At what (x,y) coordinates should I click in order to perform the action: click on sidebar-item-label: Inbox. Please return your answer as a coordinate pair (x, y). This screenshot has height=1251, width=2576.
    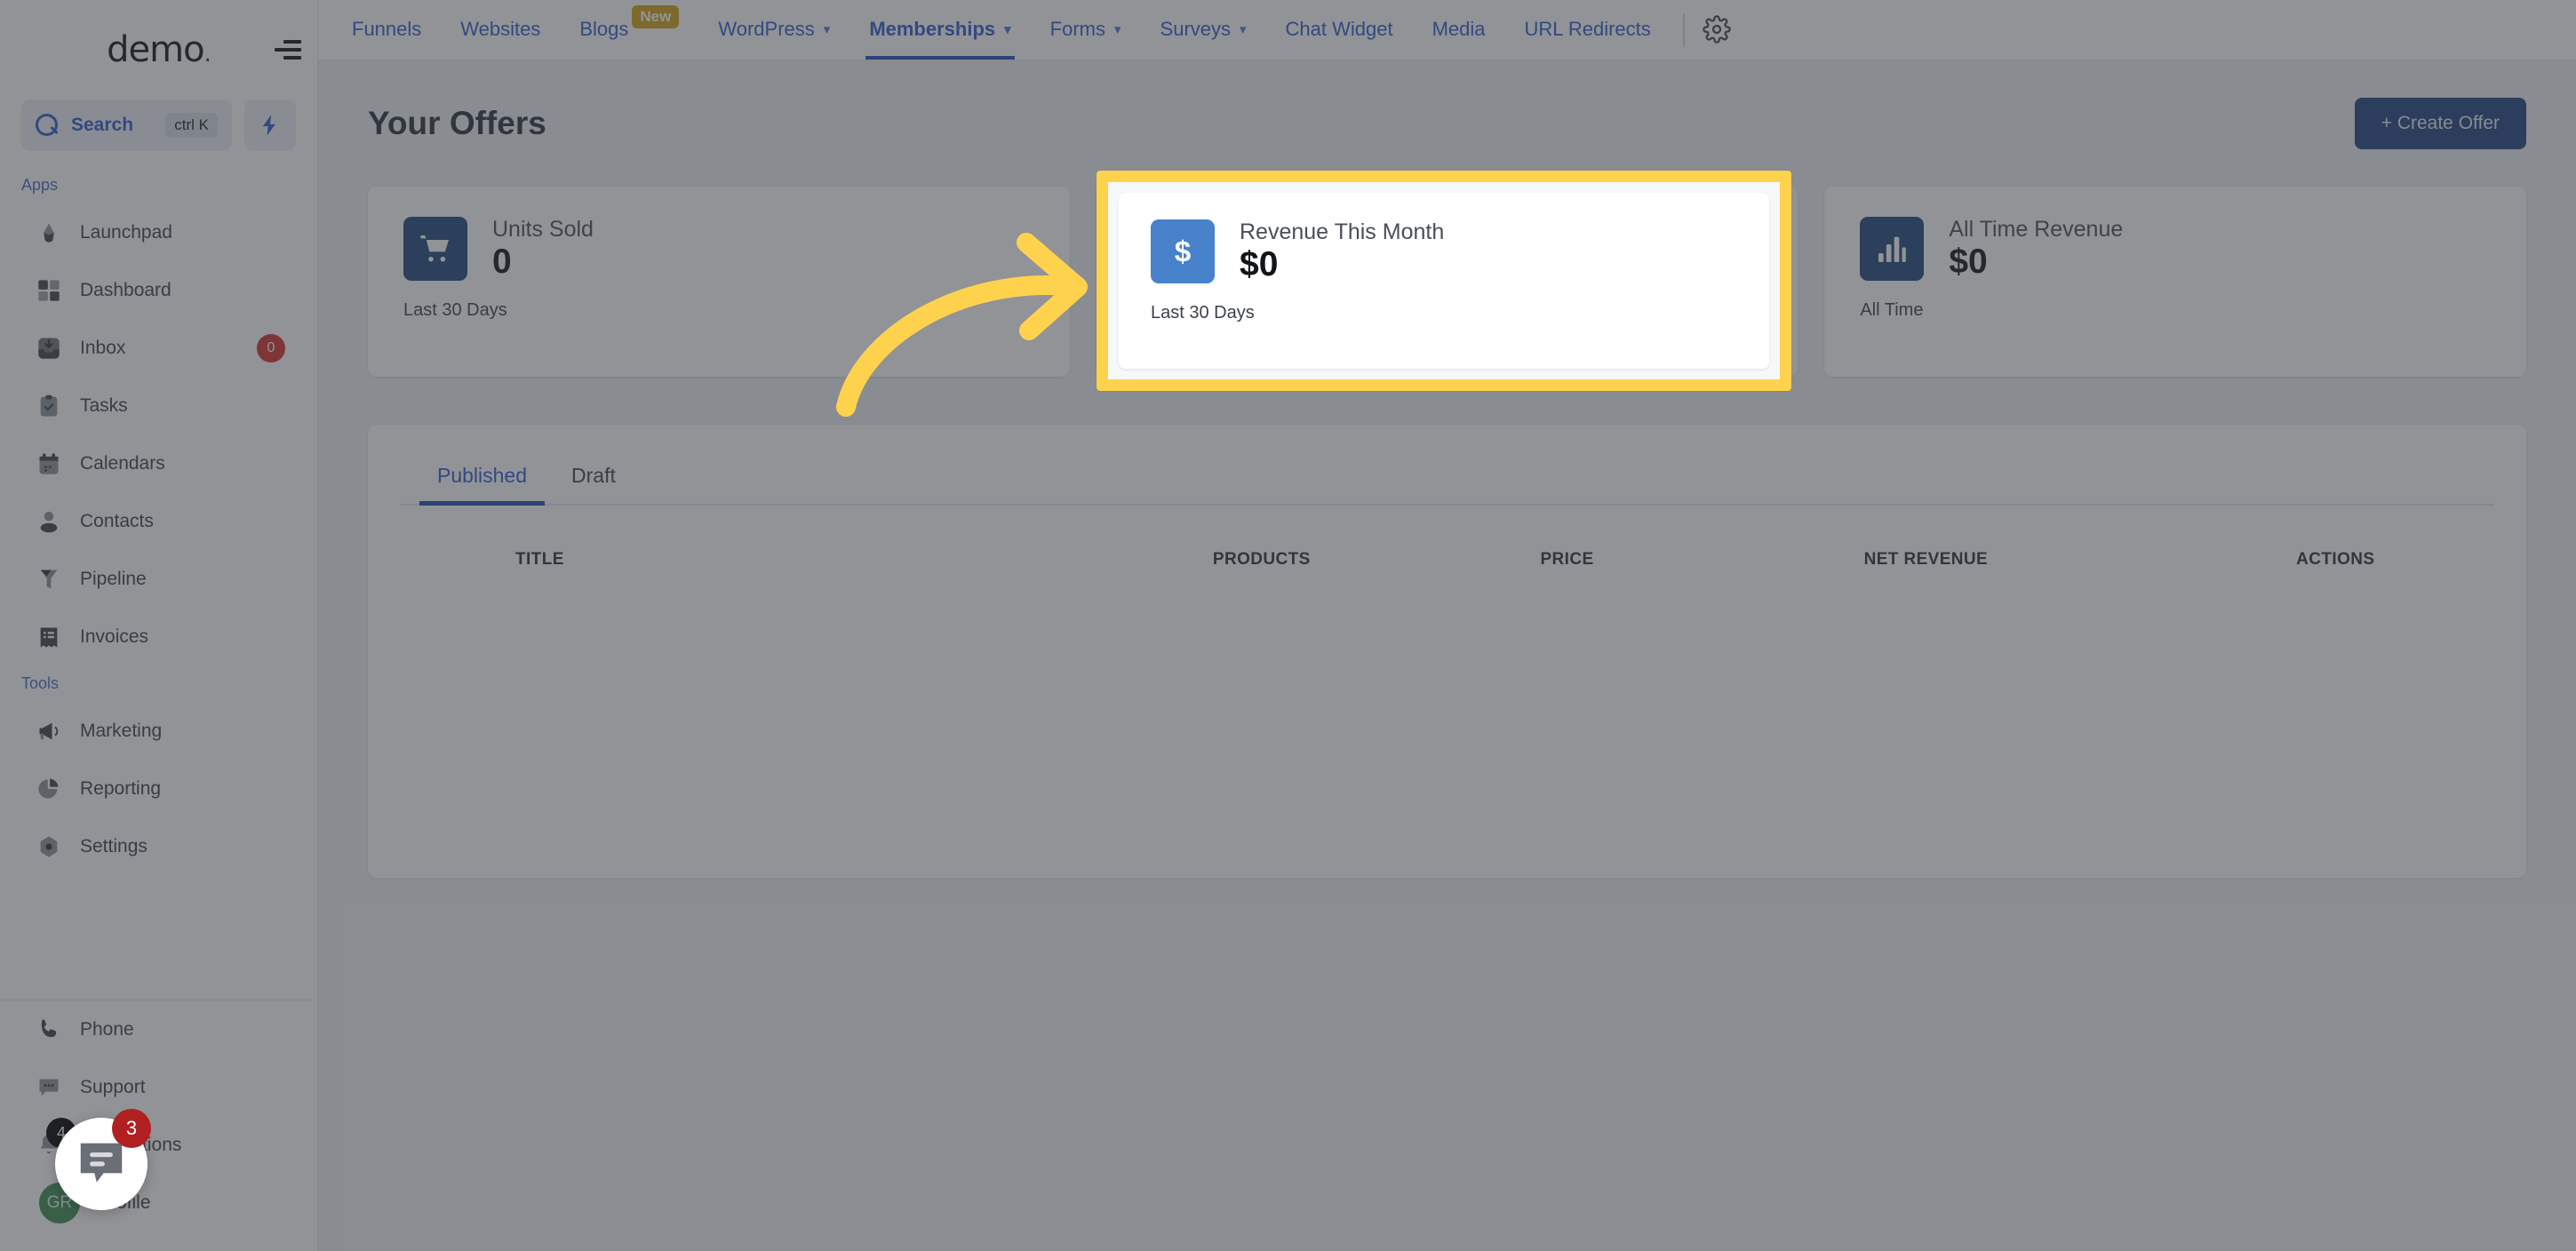
    Looking at the image, I should click on (103, 347).